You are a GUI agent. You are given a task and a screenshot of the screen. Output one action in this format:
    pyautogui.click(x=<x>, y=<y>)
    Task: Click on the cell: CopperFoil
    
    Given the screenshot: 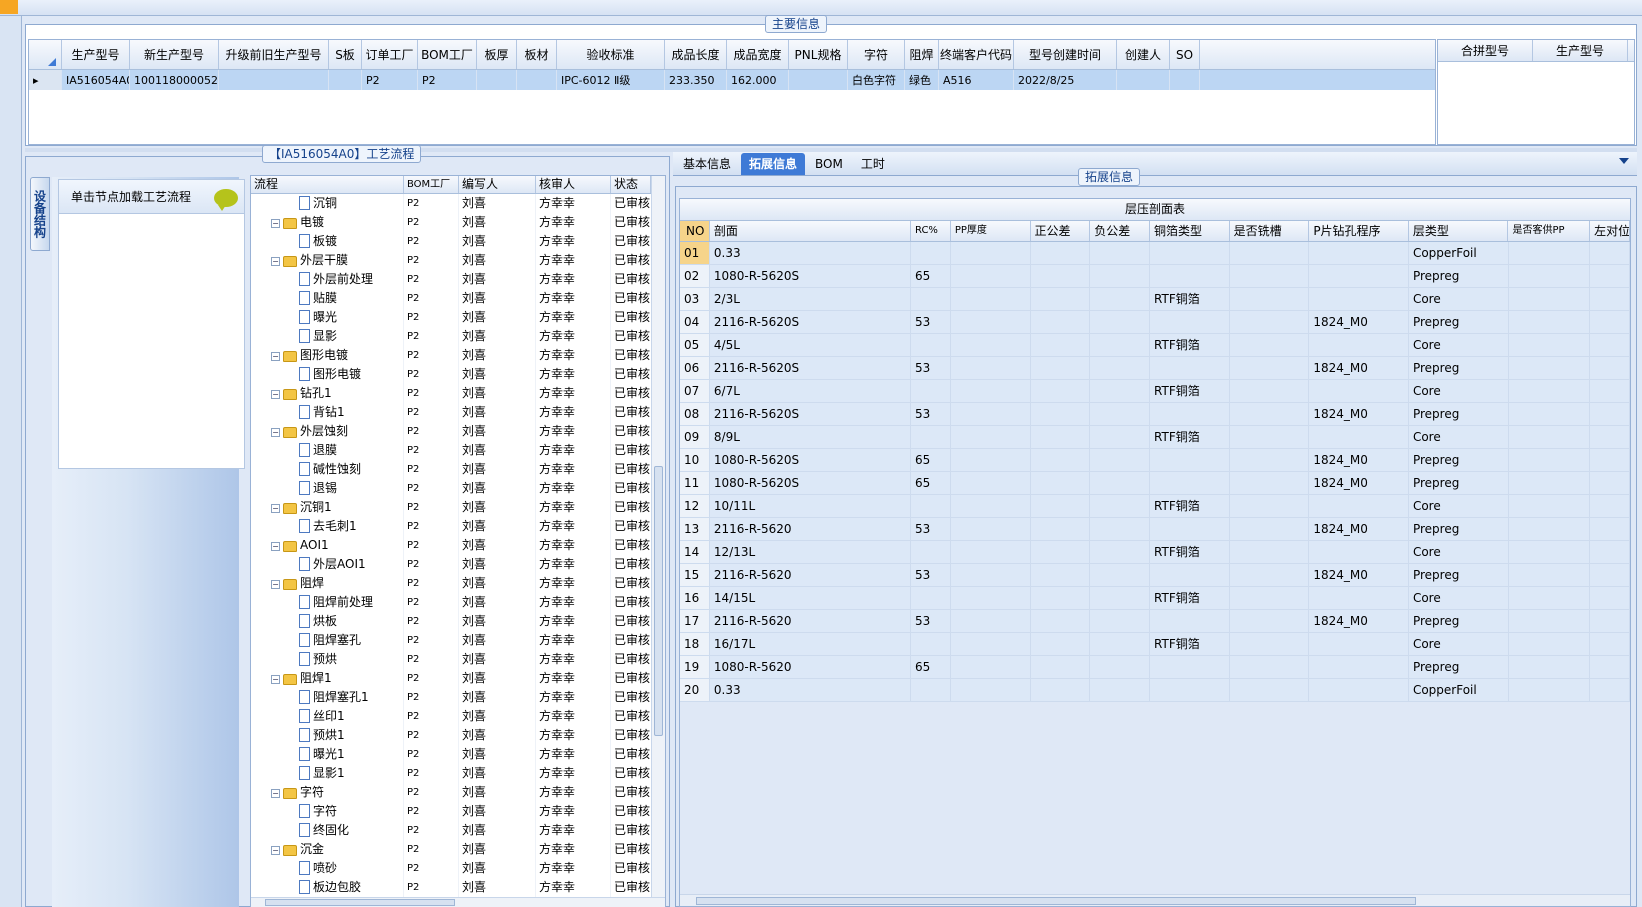 What is the action you would take?
    pyautogui.click(x=1459, y=253)
    